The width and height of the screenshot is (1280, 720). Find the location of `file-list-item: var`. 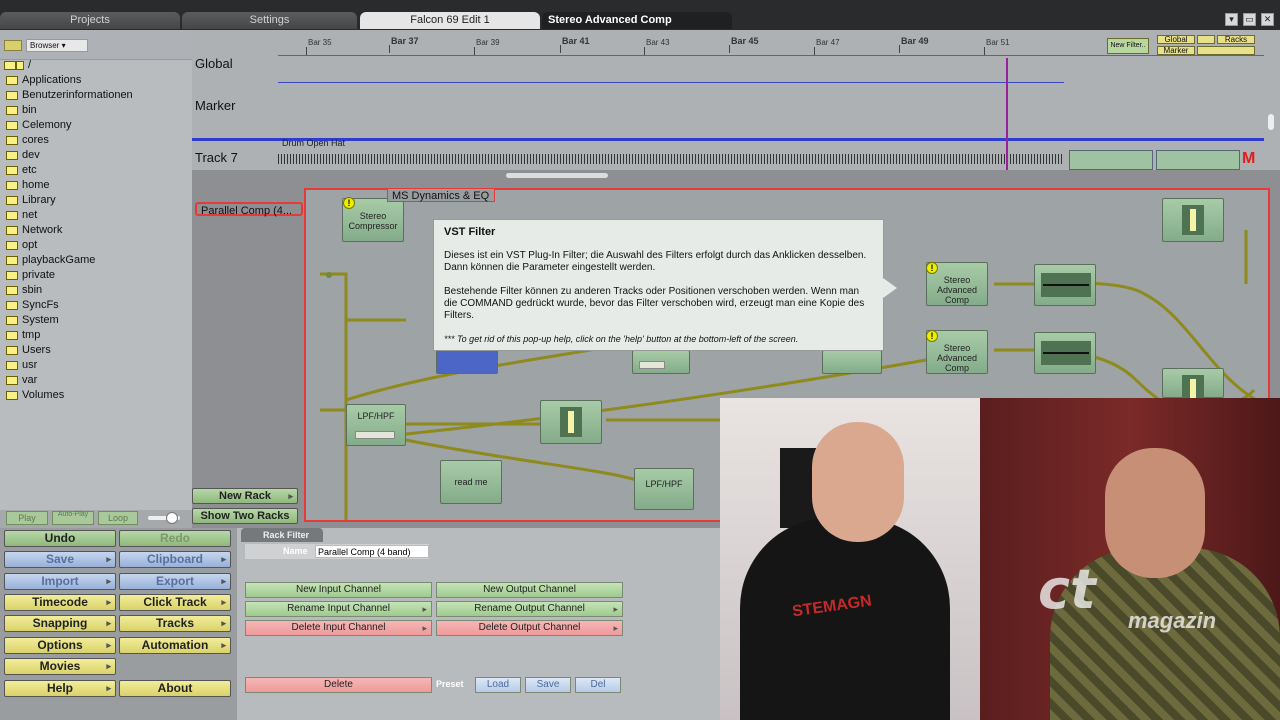

file-list-item: var is located at coordinates (96, 380).